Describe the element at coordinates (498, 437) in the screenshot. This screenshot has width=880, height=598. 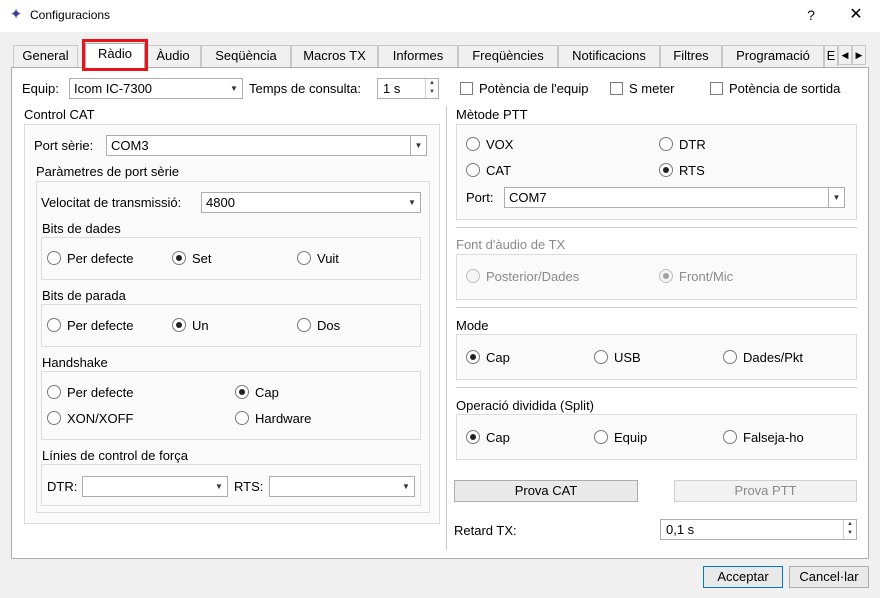
I see `split-none-label: Cap` at that location.